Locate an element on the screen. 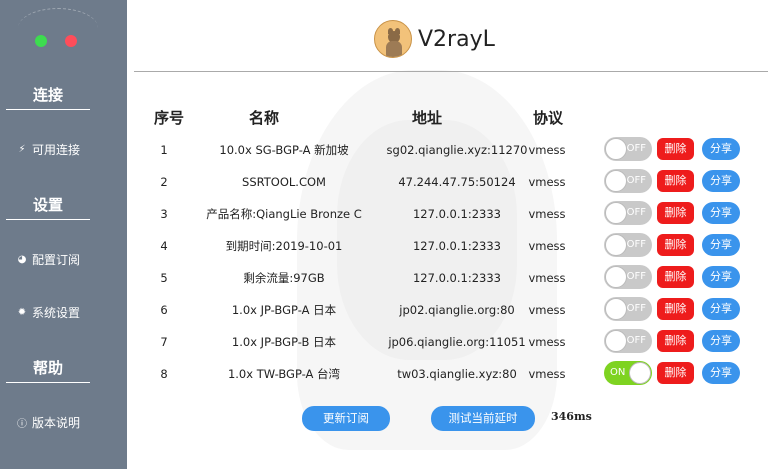 The height and width of the screenshot is (469, 768). connection-toggle: ON is located at coordinates (628, 373).